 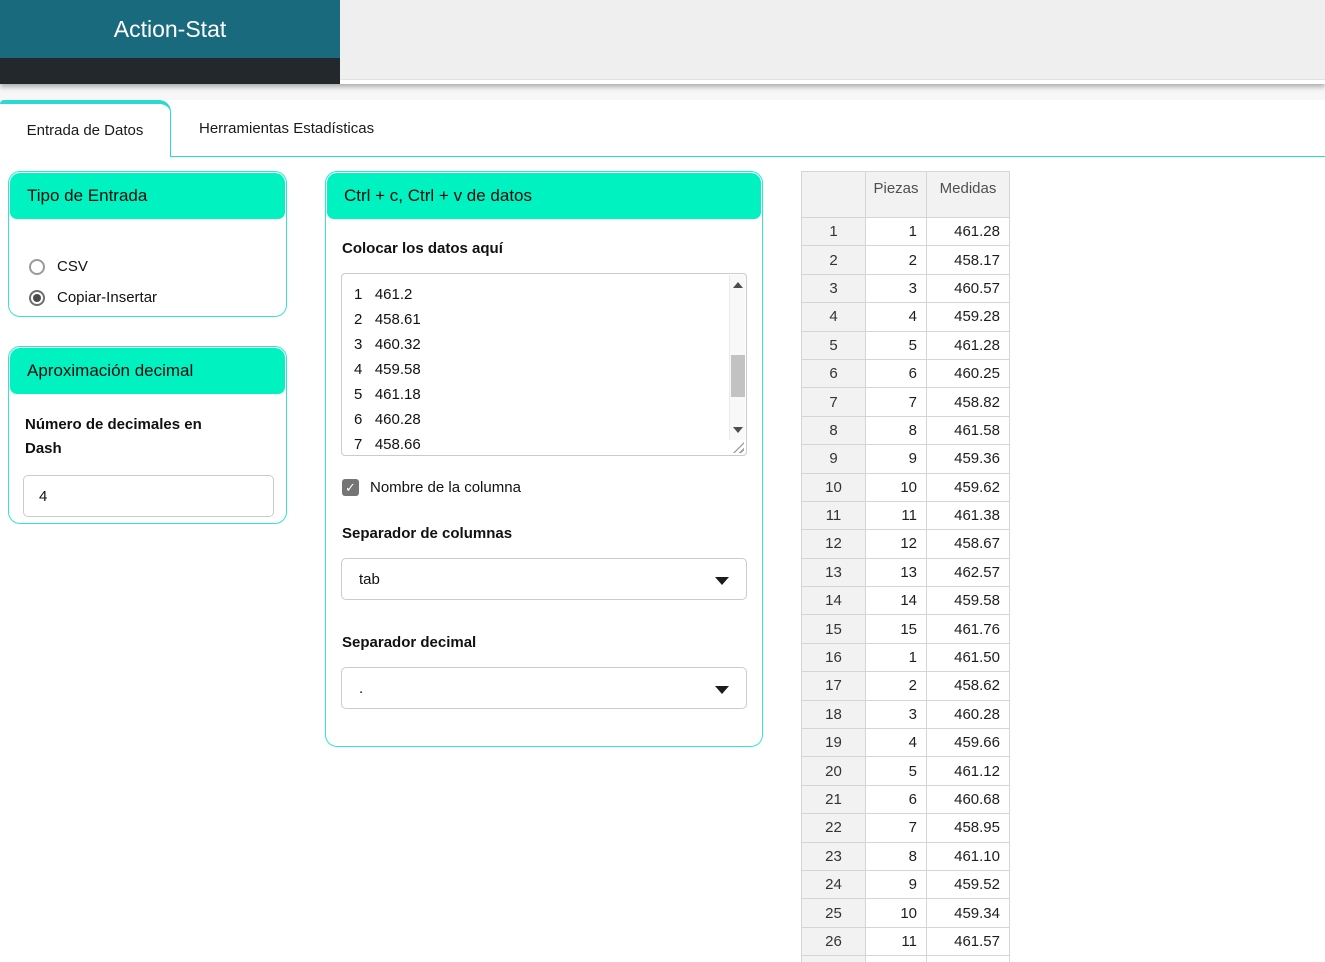 What do you see at coordinates (833, 487) in the screenshot?
I see `row-index-cell: 10` at bounding box center [833, 487].